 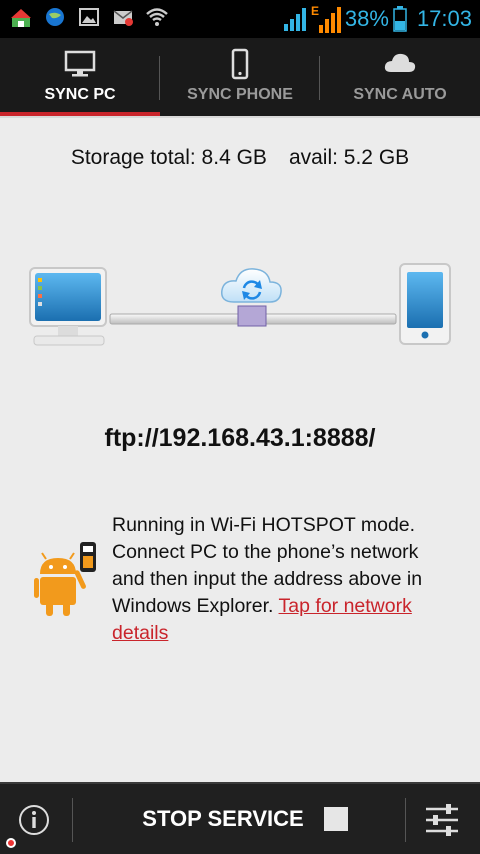 What do you see at coordinates (240, 304) in the screenshot?
I see `sync-diagram` at bounding box center [240, 304].